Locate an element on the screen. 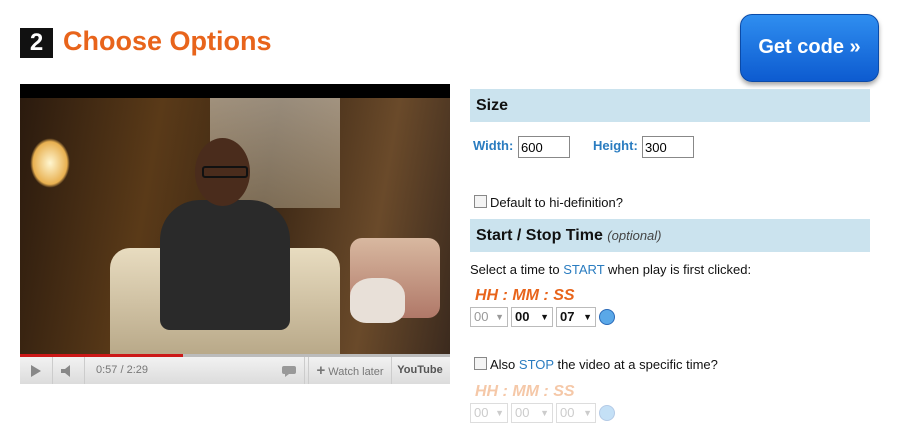 The height and width of the screenshot is (446, 897). volume-button is located at coordinates (68, 370).